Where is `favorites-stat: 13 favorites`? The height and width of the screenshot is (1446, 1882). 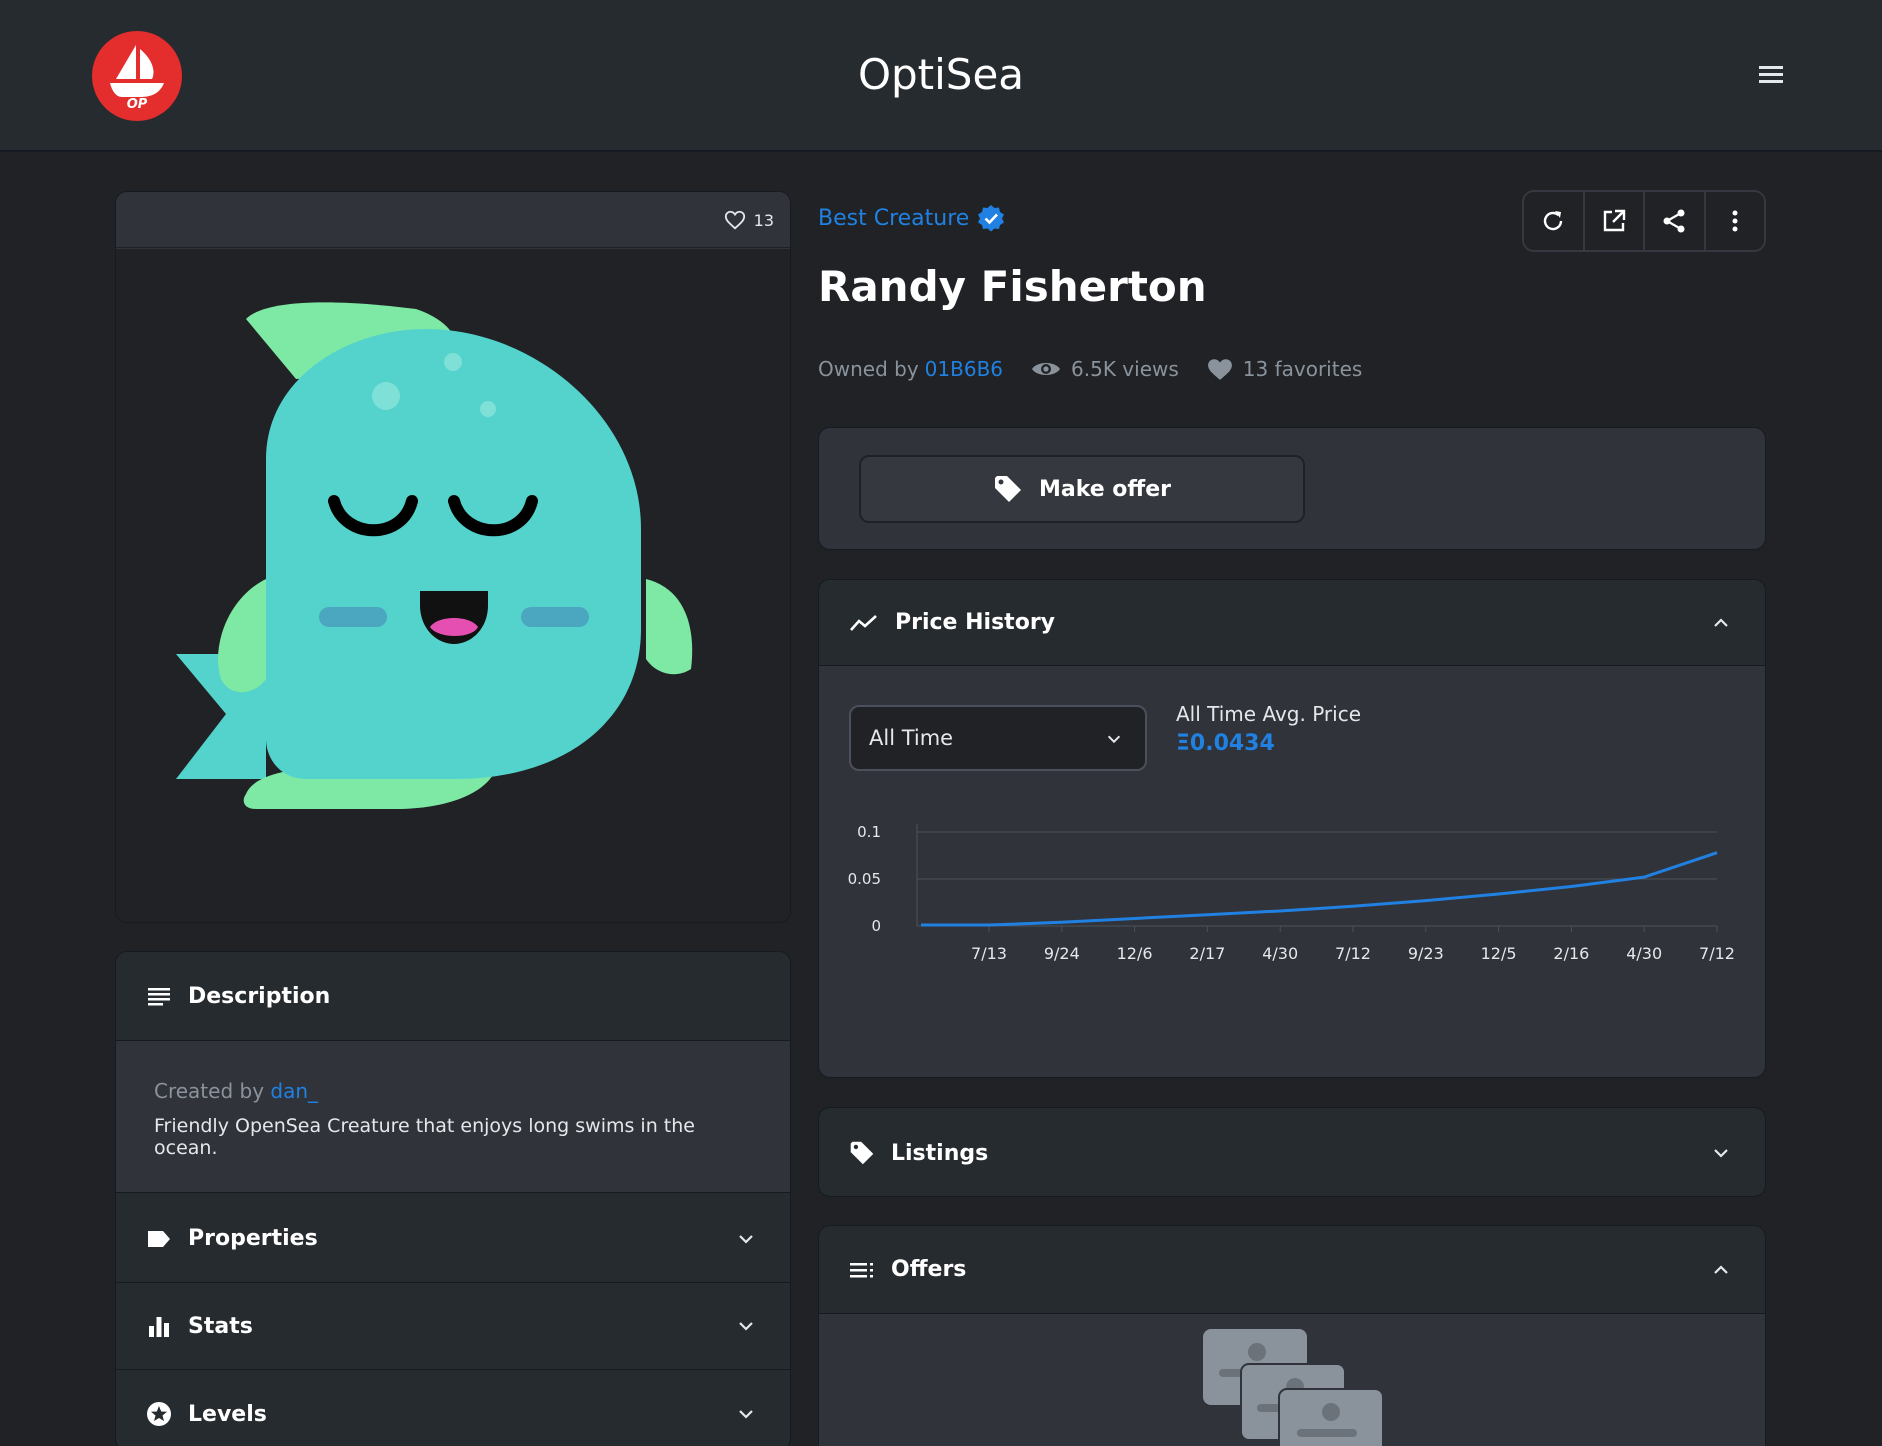
favorites-stat: 13 favorites is located at coordinates (1285, 369).